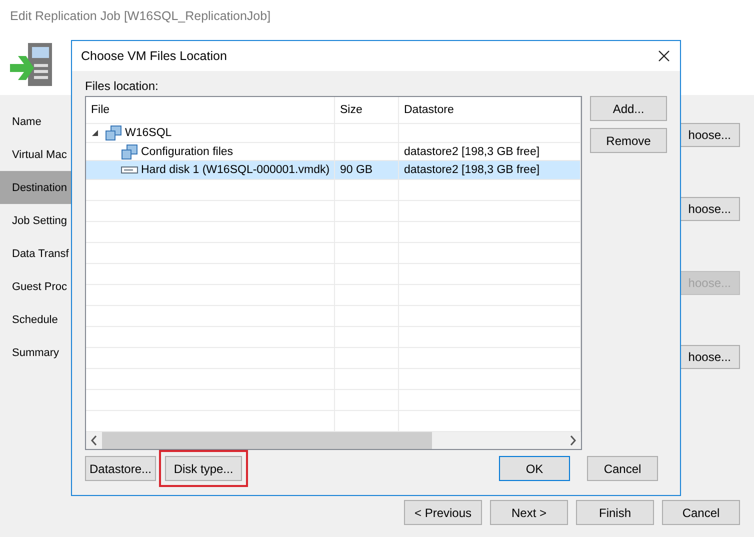  I want to click on wizard-button: Next >, so click(529, 512).